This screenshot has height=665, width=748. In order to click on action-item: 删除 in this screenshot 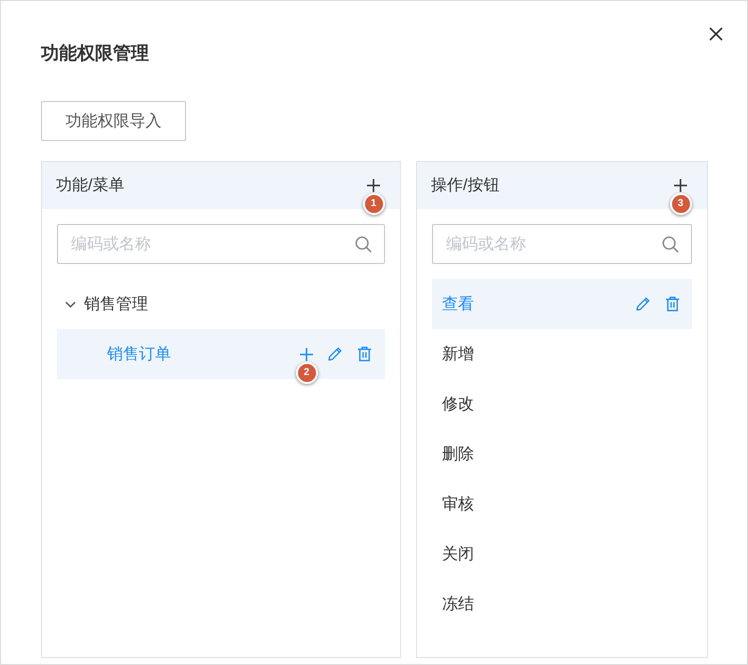, I will do `click(562, 454)`.